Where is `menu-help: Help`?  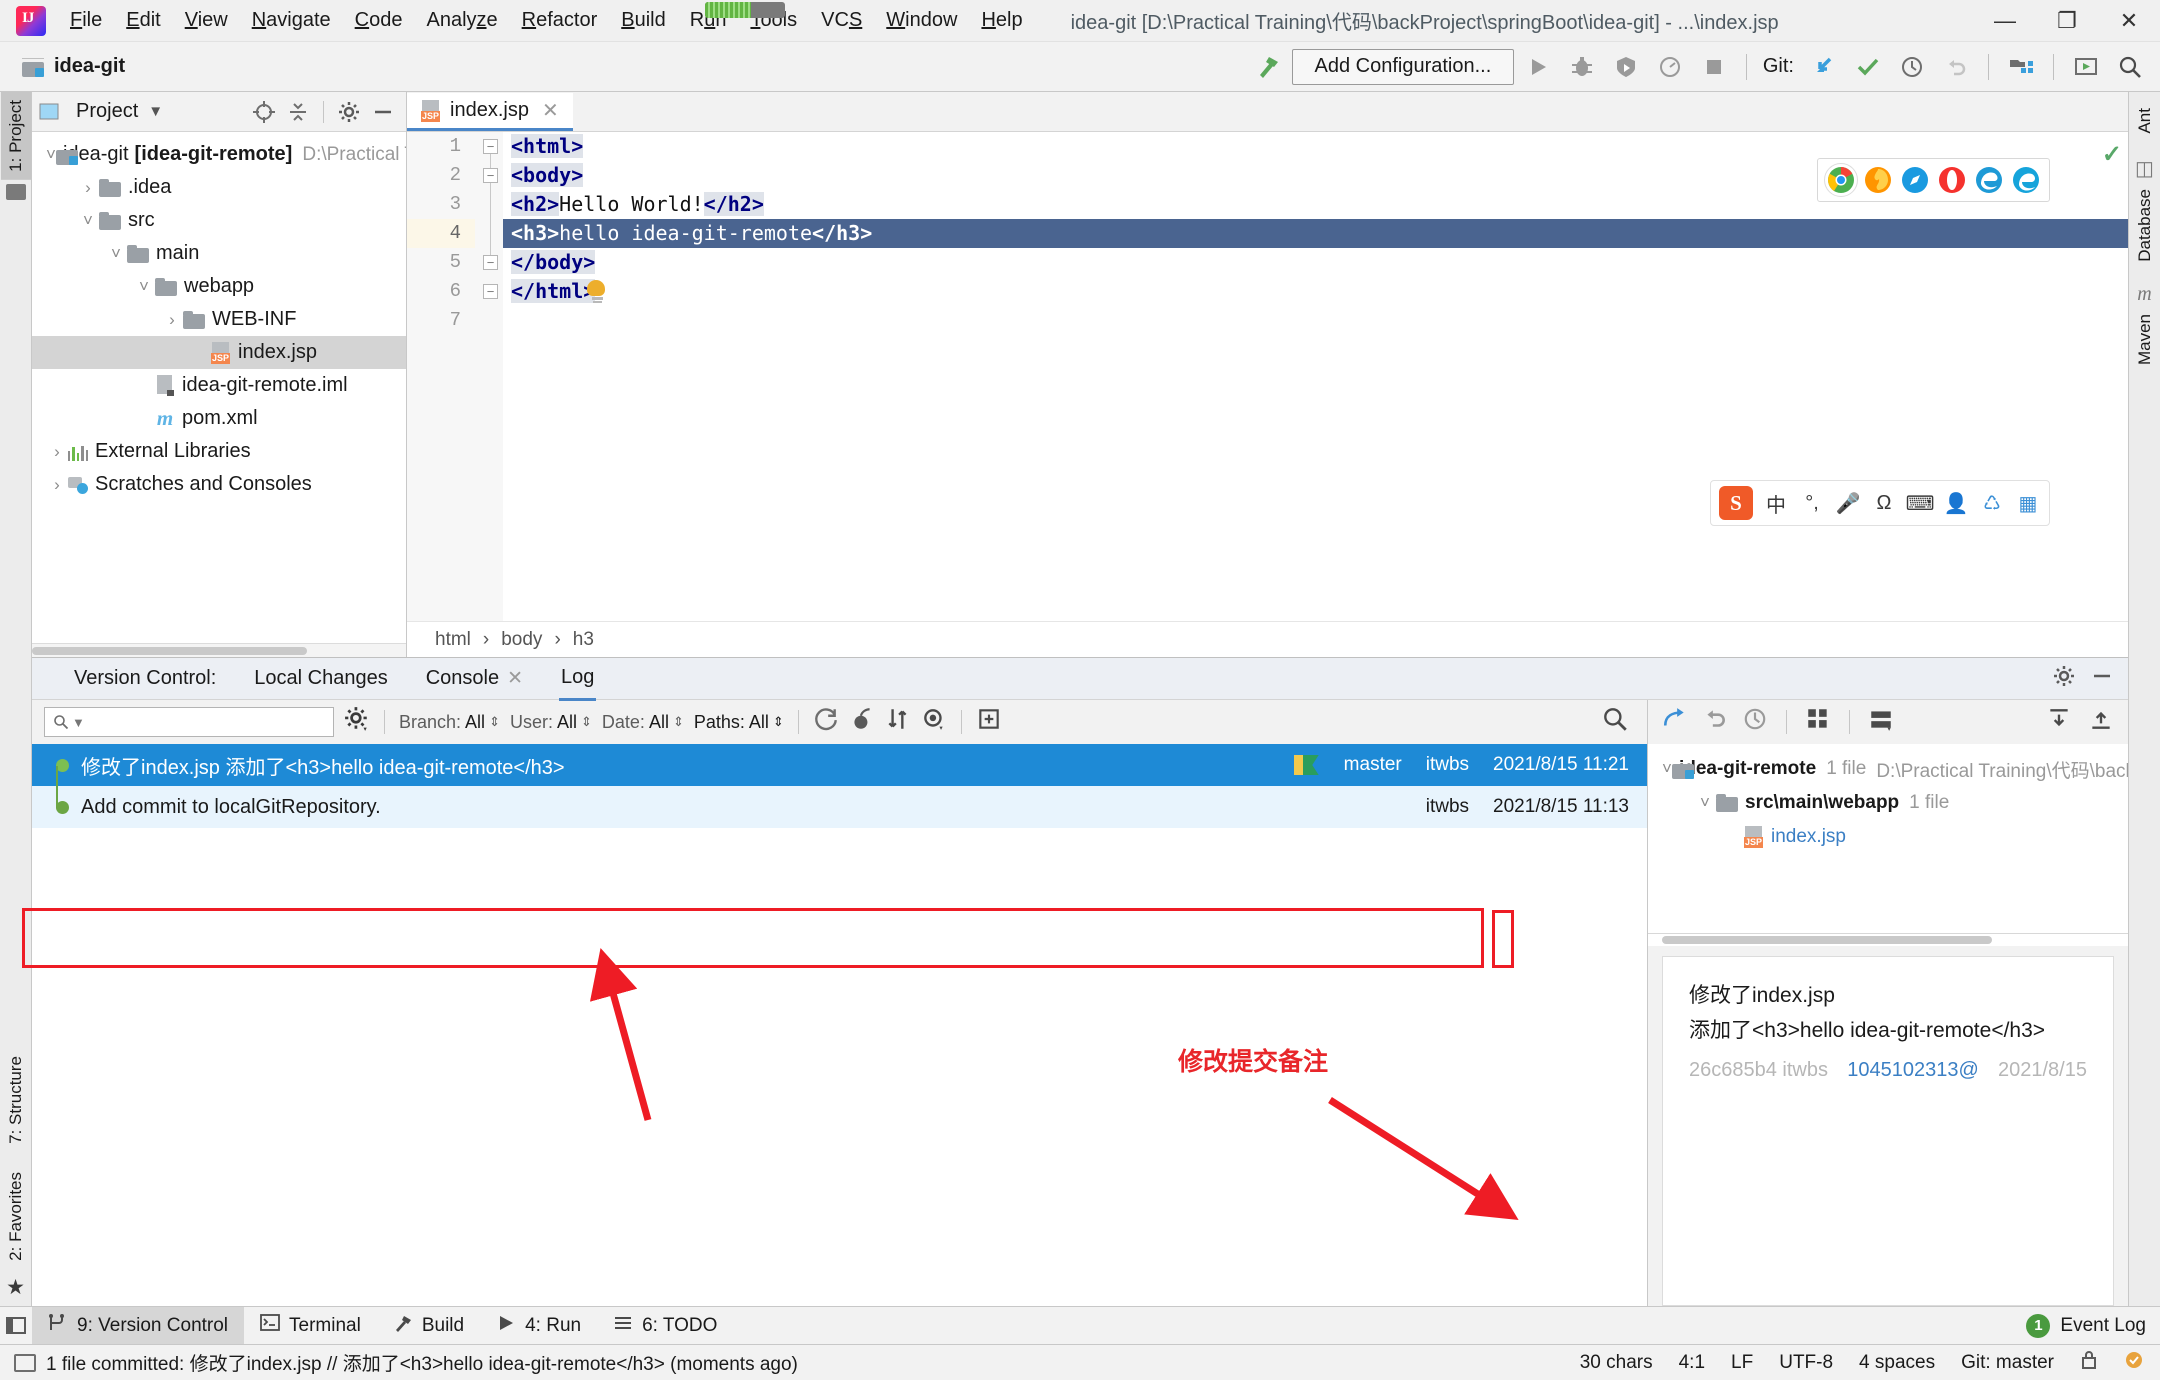 menu-help: Help is located at coordinates (1001, 20).